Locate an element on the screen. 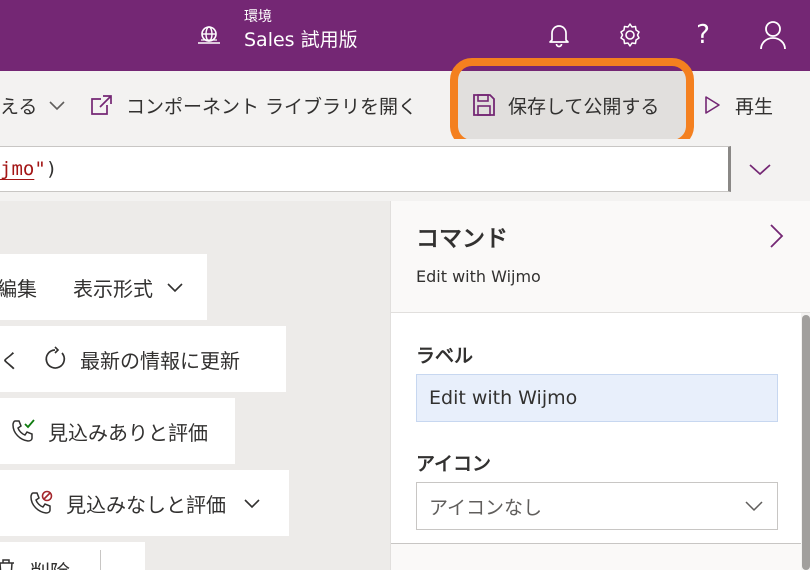 This screenshot has width=810, height=570. open-refresh-command-group: 開く 最新の情報に更新 is located at coordinates (143, 359).